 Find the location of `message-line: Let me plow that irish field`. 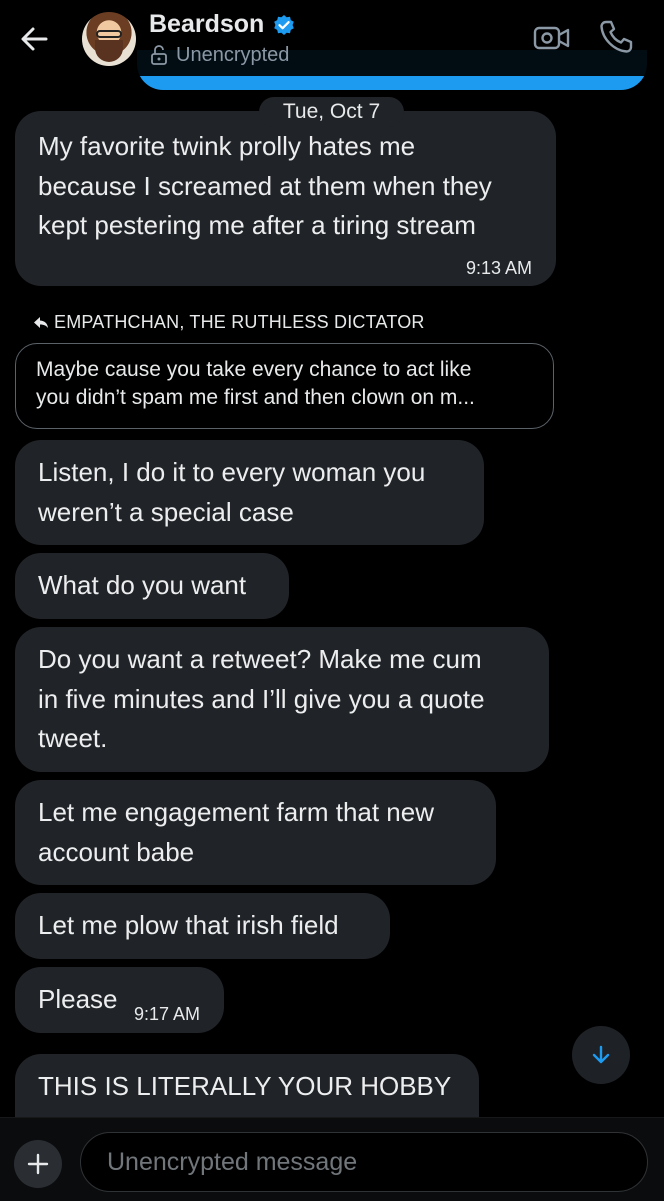

message-line: Let me plow that irish field is located at coordinates (188, 925).